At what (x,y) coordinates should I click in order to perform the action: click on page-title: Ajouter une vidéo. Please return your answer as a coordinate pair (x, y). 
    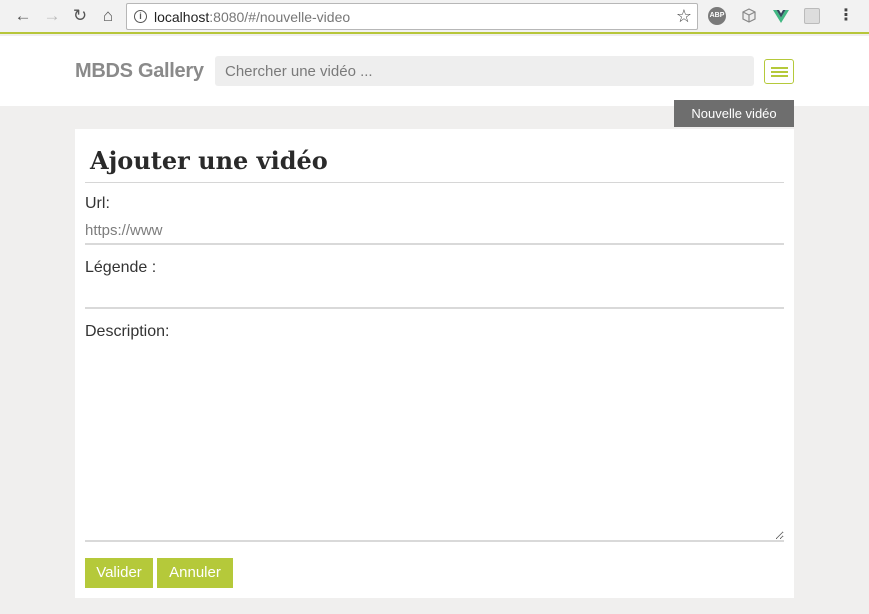
    Looking at the image, I should click on (209, 160).